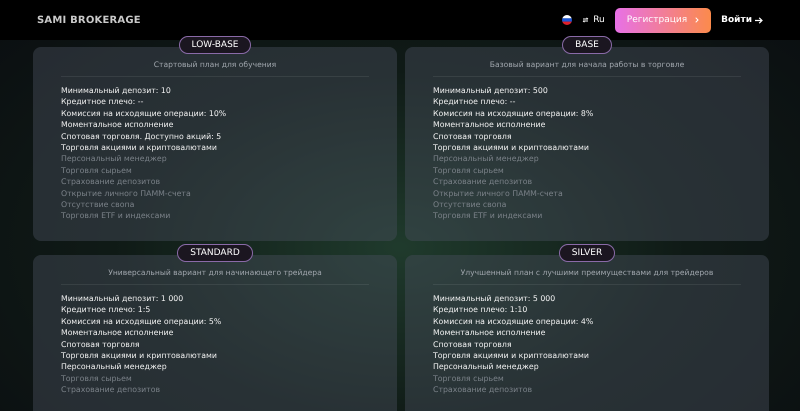 The image size is (800, 411). Describe the element at coordinates (215, 253) in the screenshot. I see `plan-name-badge: STANDARD` at that location.